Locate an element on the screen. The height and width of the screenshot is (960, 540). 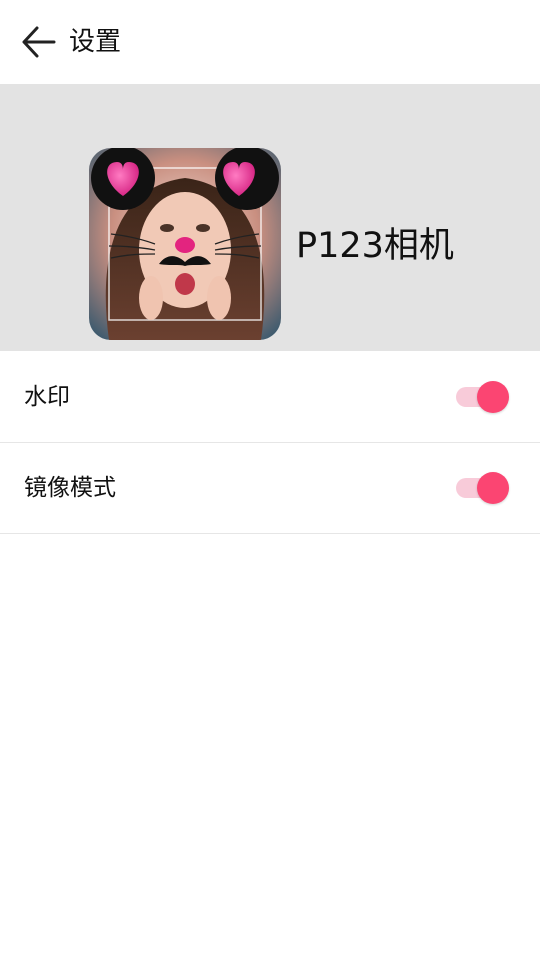
app-logo is located at coordinates (185, 244).